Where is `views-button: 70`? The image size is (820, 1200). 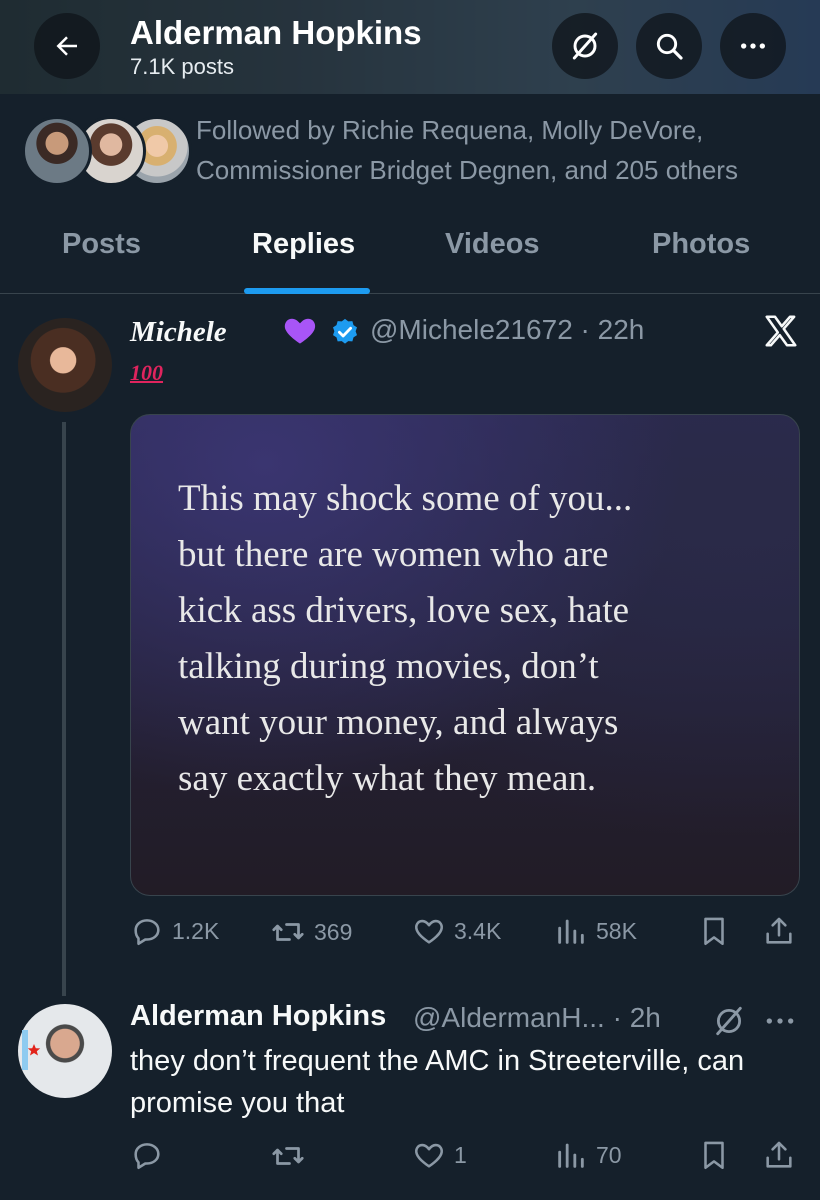
views-button: 70 is located at coordinates (588, 1155).